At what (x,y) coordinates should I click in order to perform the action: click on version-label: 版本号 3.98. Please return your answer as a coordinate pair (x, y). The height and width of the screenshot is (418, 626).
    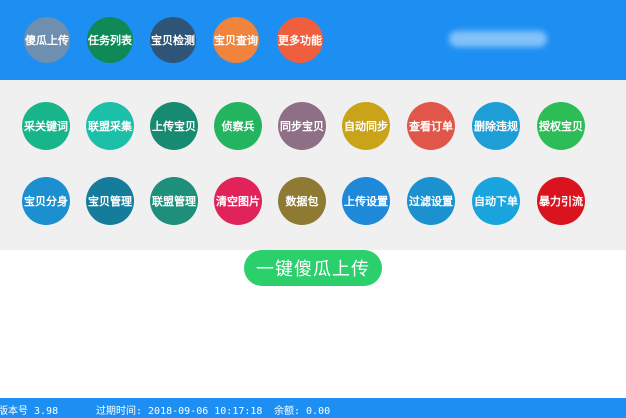
    Looking at the image, I should click on (29, 411).